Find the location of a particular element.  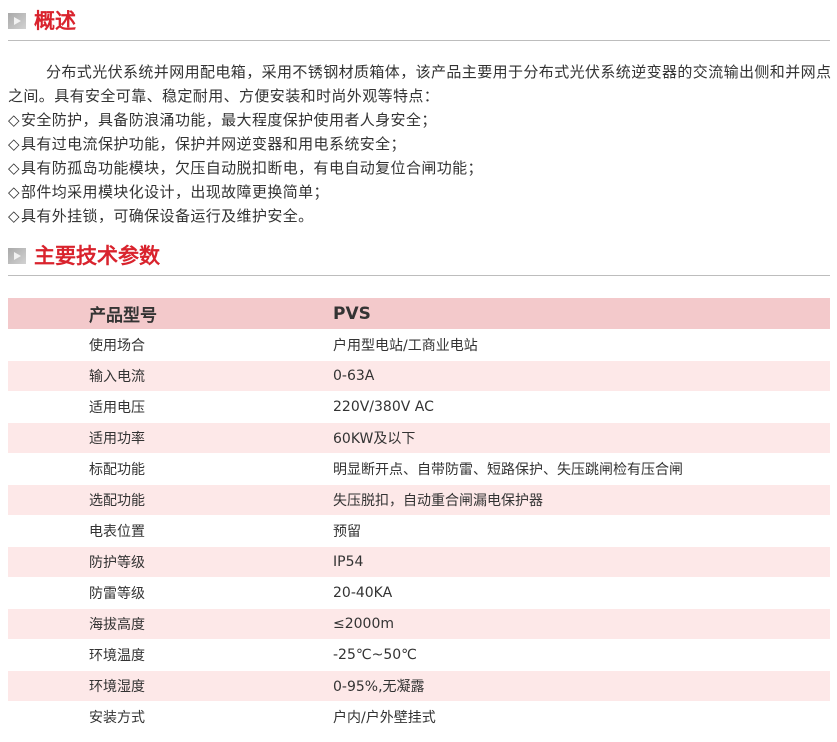

param-name: 环境湿度 is located at coordinates (170, 686).